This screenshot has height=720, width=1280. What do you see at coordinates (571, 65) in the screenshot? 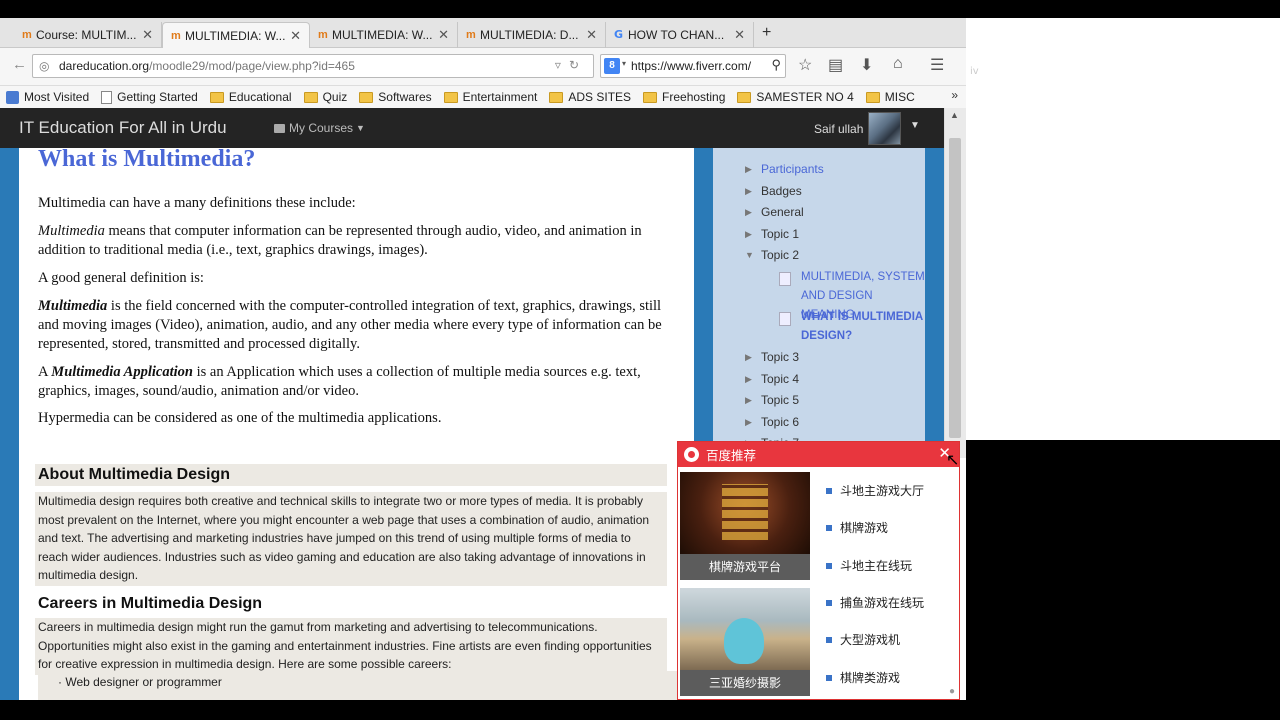
I see `reload-icon: ▿↻` at bounding box center [571, 65].